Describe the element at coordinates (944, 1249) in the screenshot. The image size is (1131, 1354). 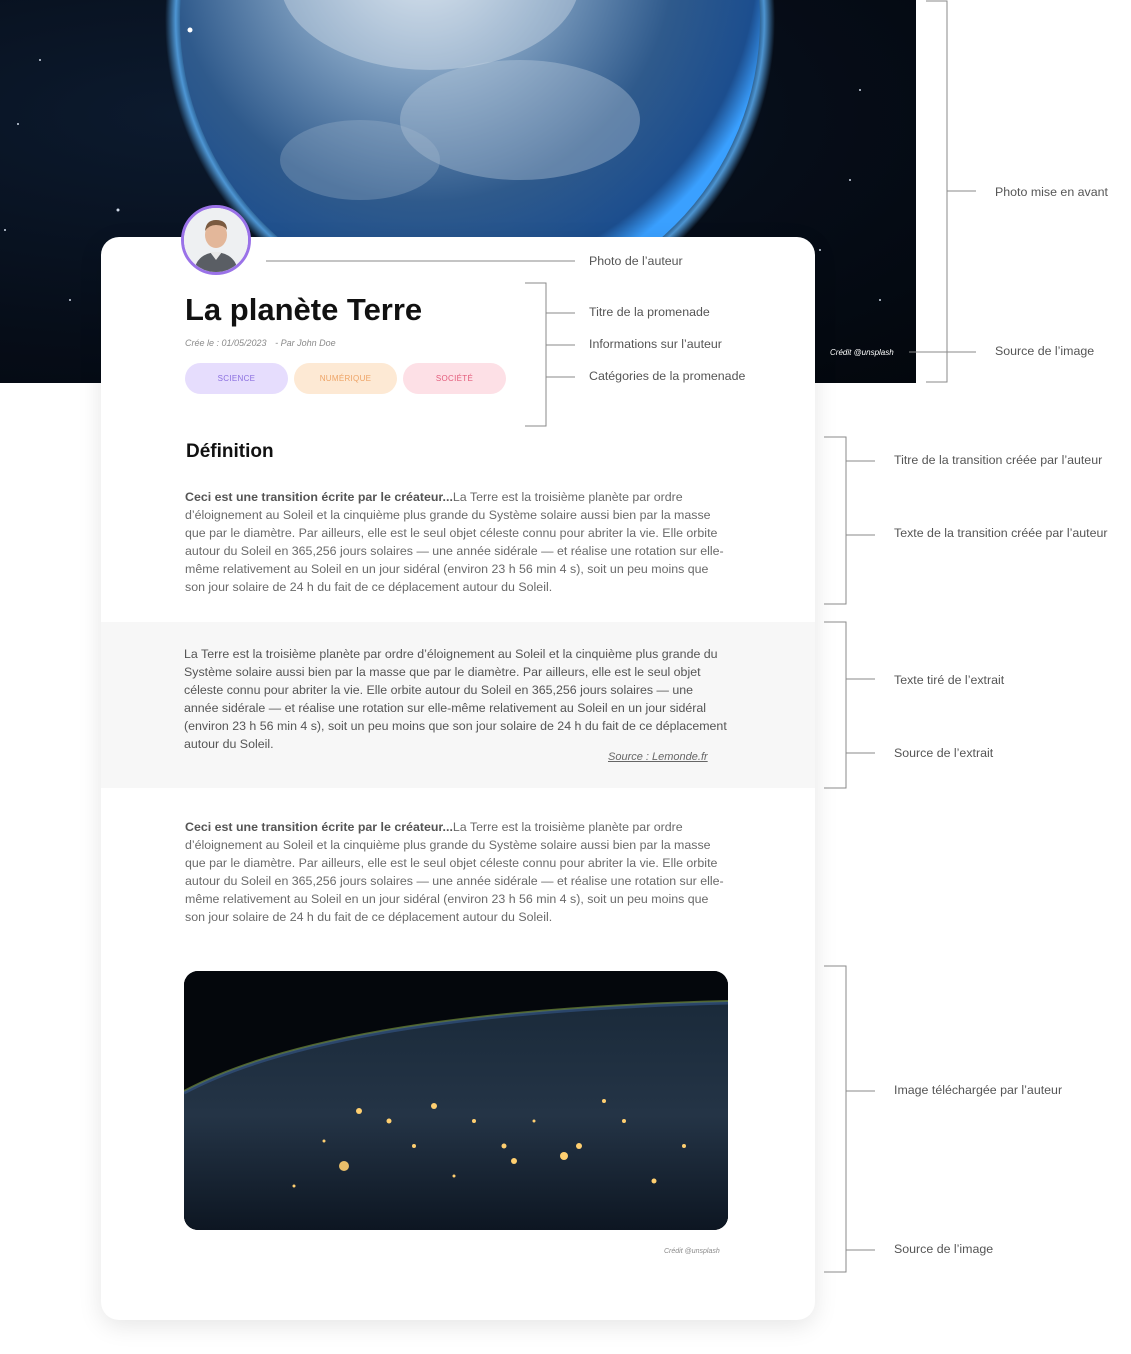
I see `annotation-image-source: Source de l’image` at that location.